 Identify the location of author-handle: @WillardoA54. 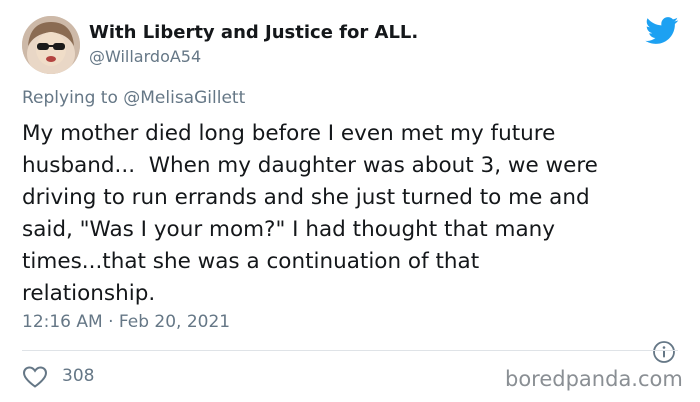
(145, 56).